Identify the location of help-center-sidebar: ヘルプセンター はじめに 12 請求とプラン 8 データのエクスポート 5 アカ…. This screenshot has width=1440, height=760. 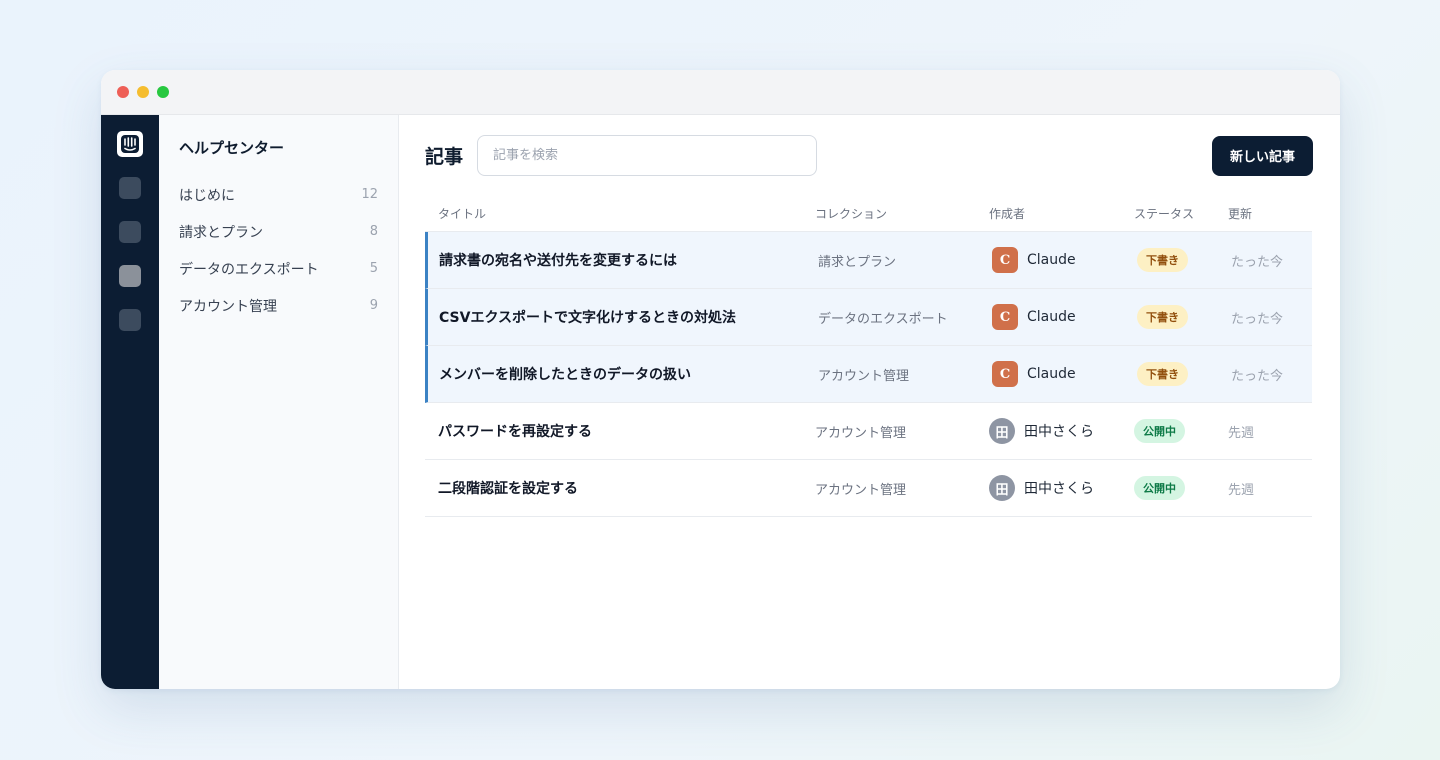
(279, 402).